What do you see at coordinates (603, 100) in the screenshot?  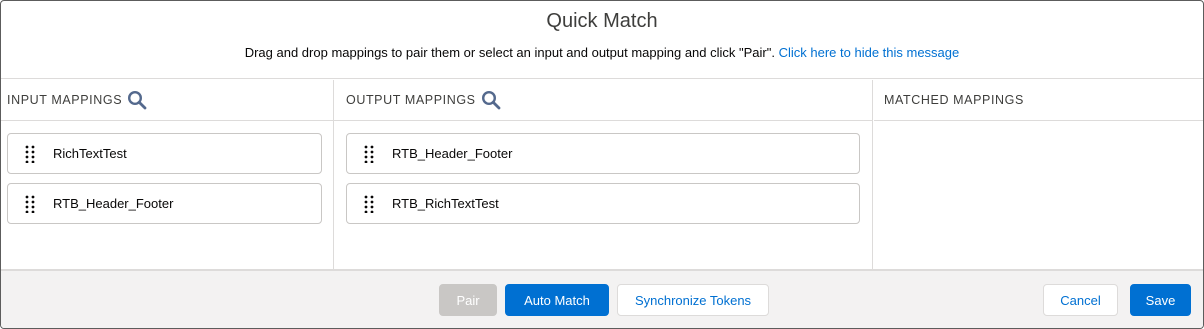 I see `output-mappings-header: OUTPUT MAPPINGS` at bounding box center [603, 100].